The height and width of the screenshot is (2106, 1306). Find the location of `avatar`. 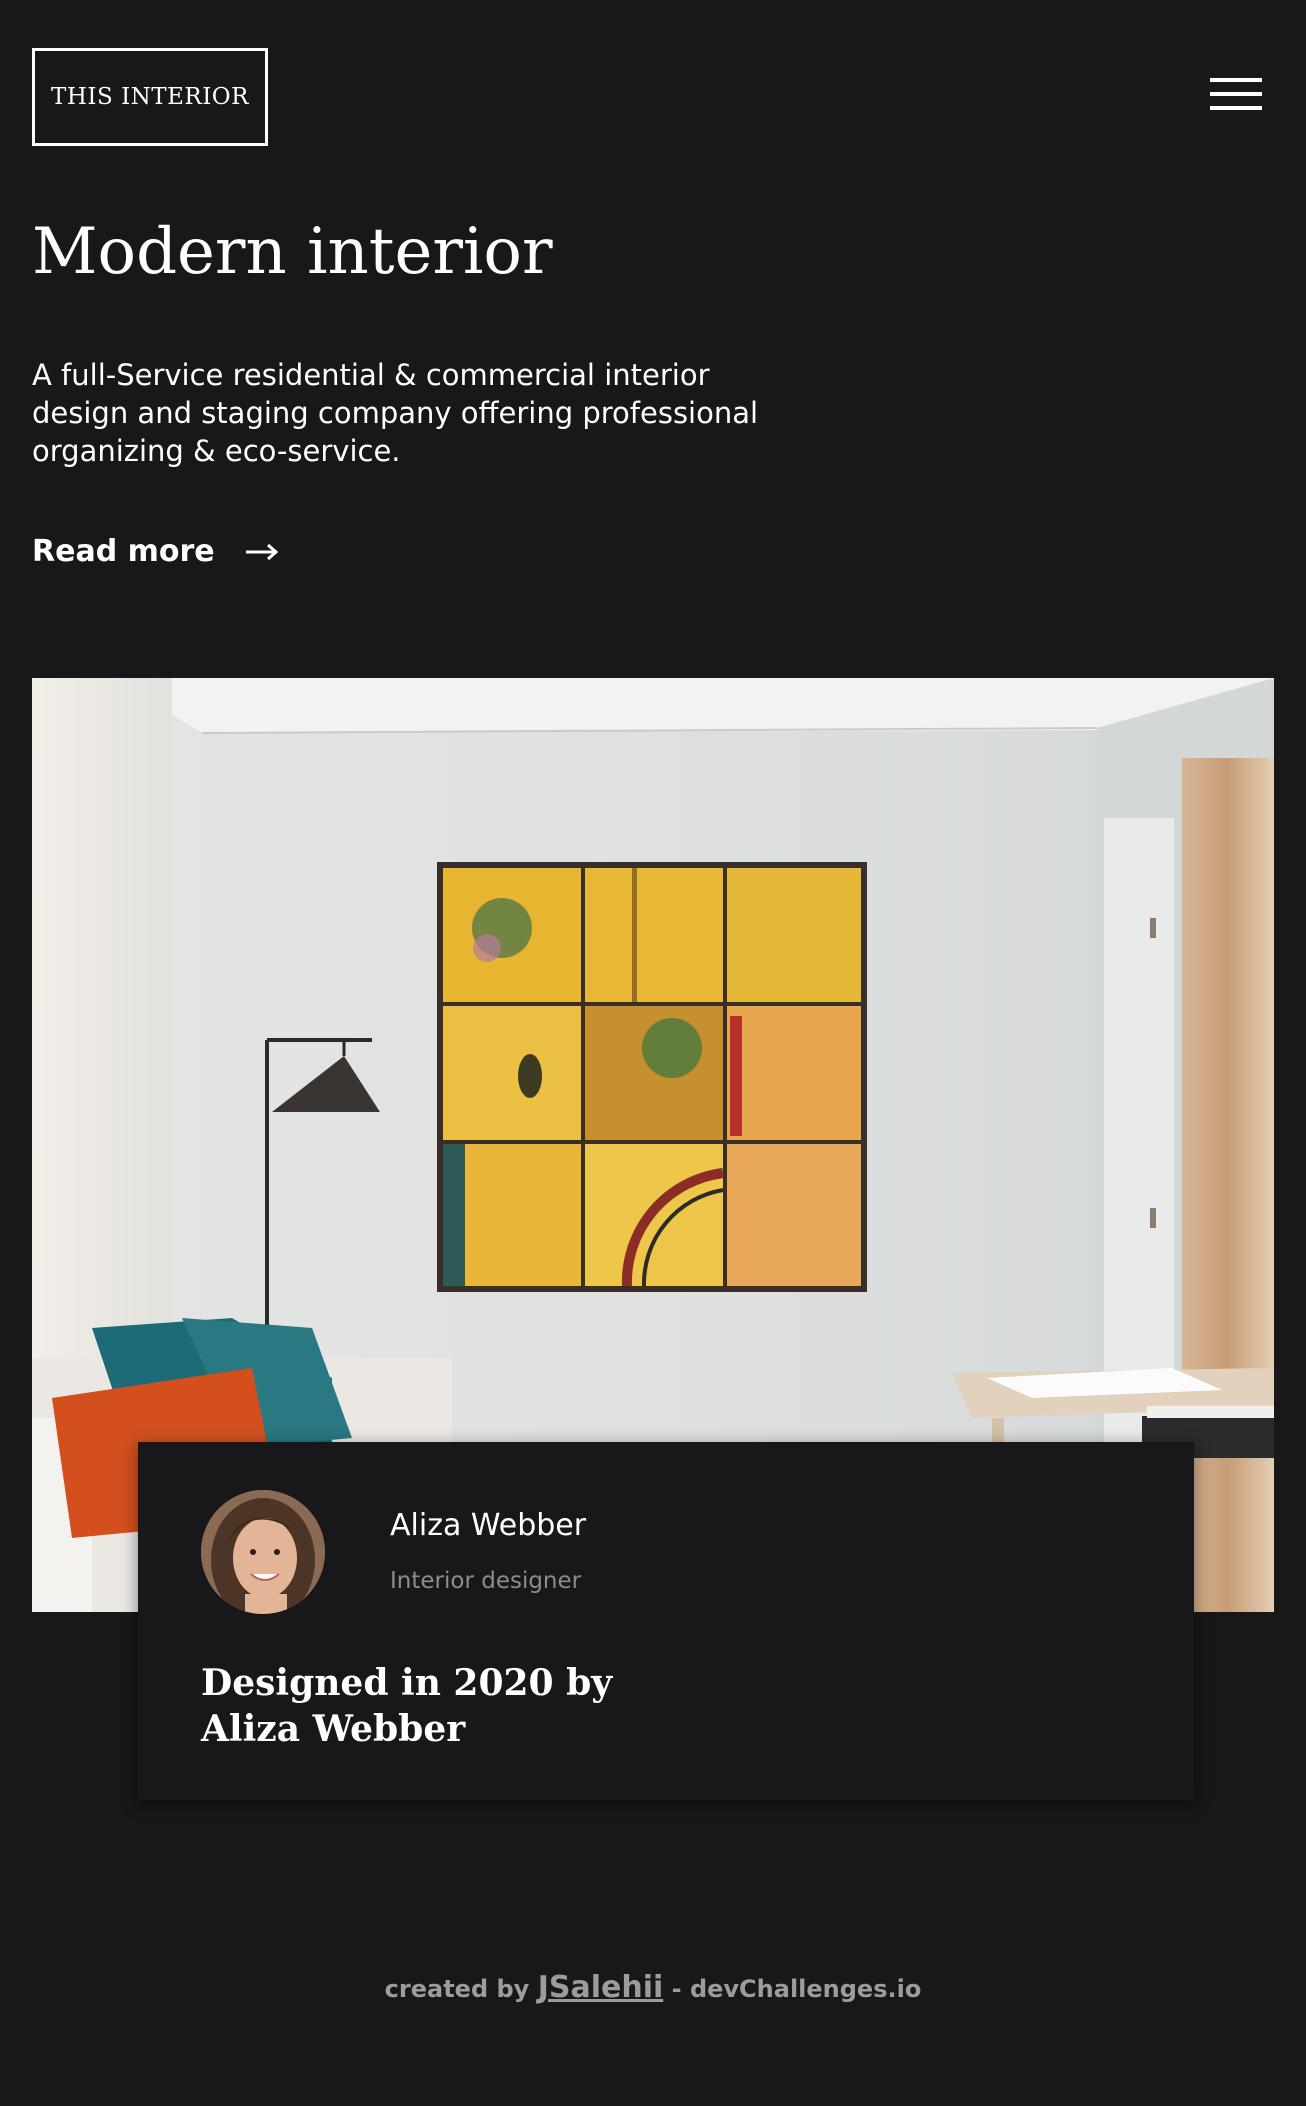

avatar is located at coordinates (263, 1552).